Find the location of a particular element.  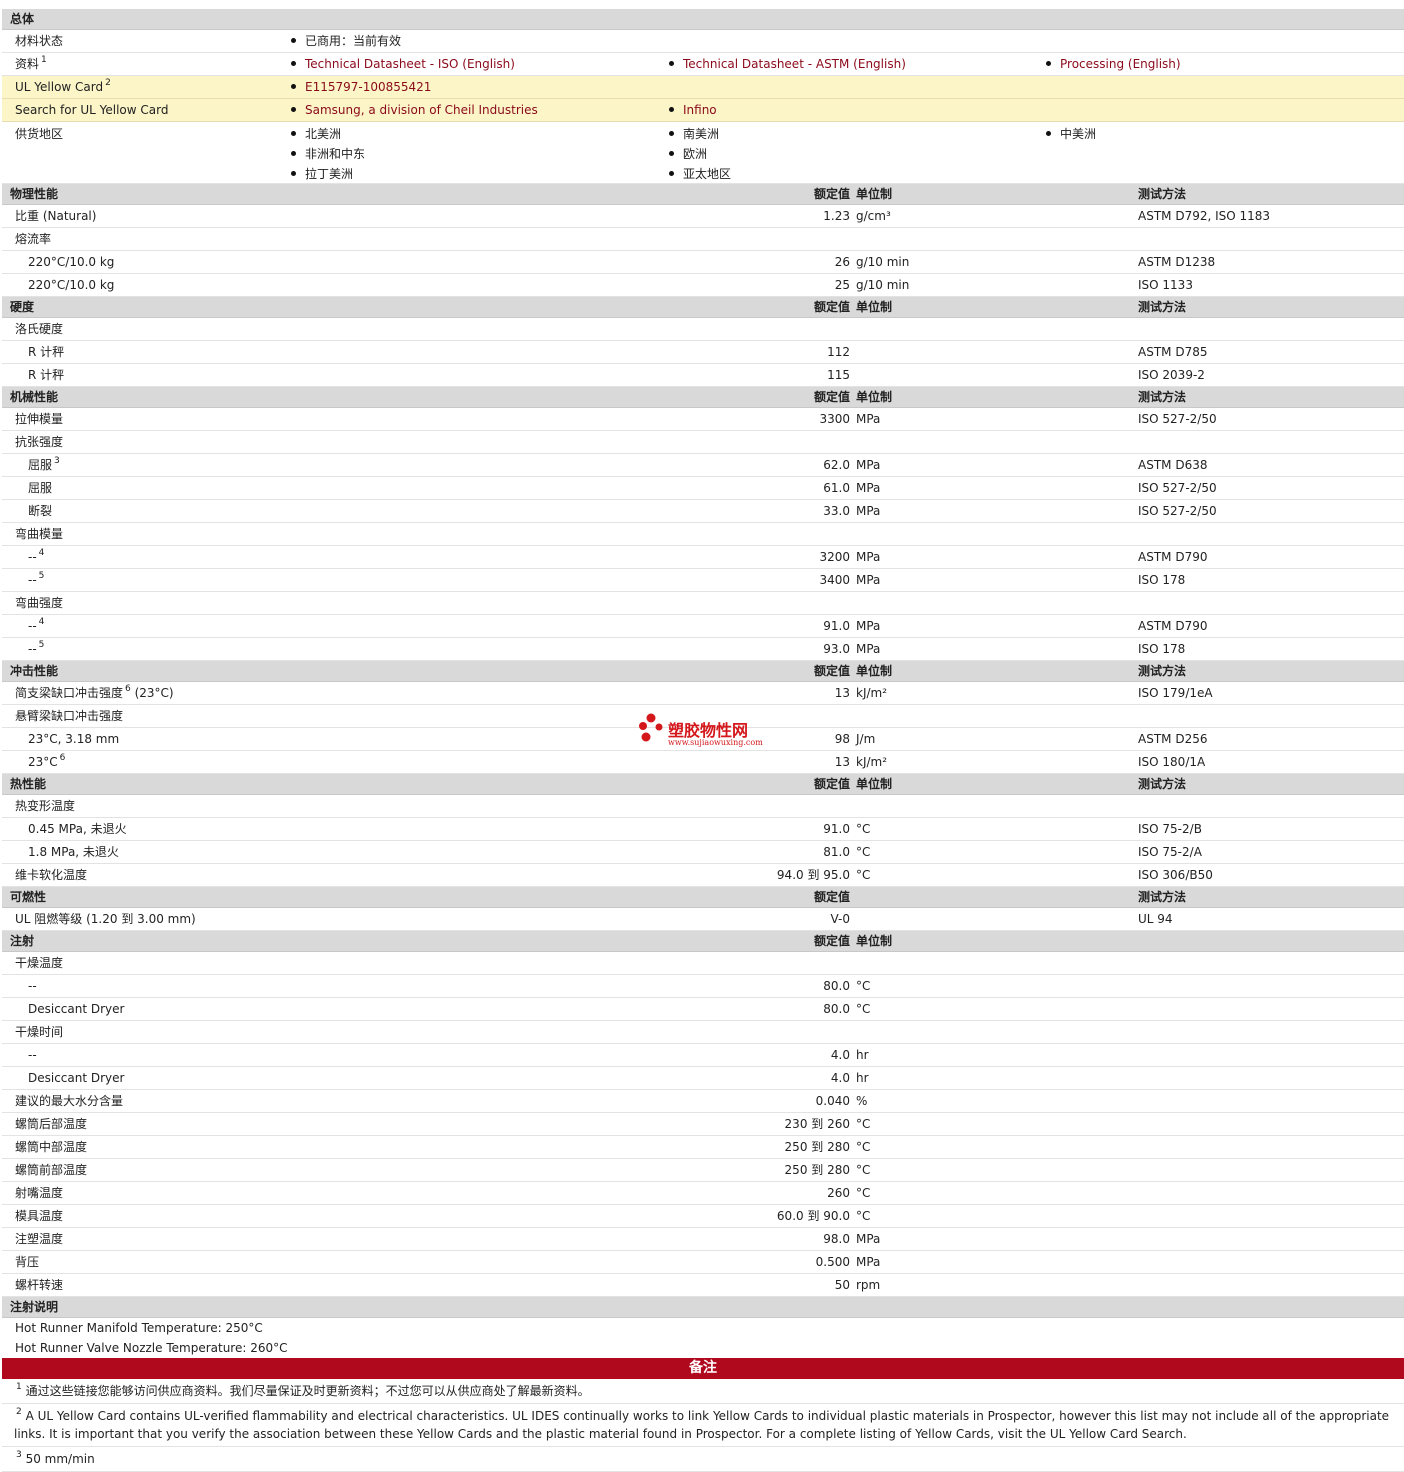

property-label: 螺筒前部温度 is located at coordinates (51, 1170).